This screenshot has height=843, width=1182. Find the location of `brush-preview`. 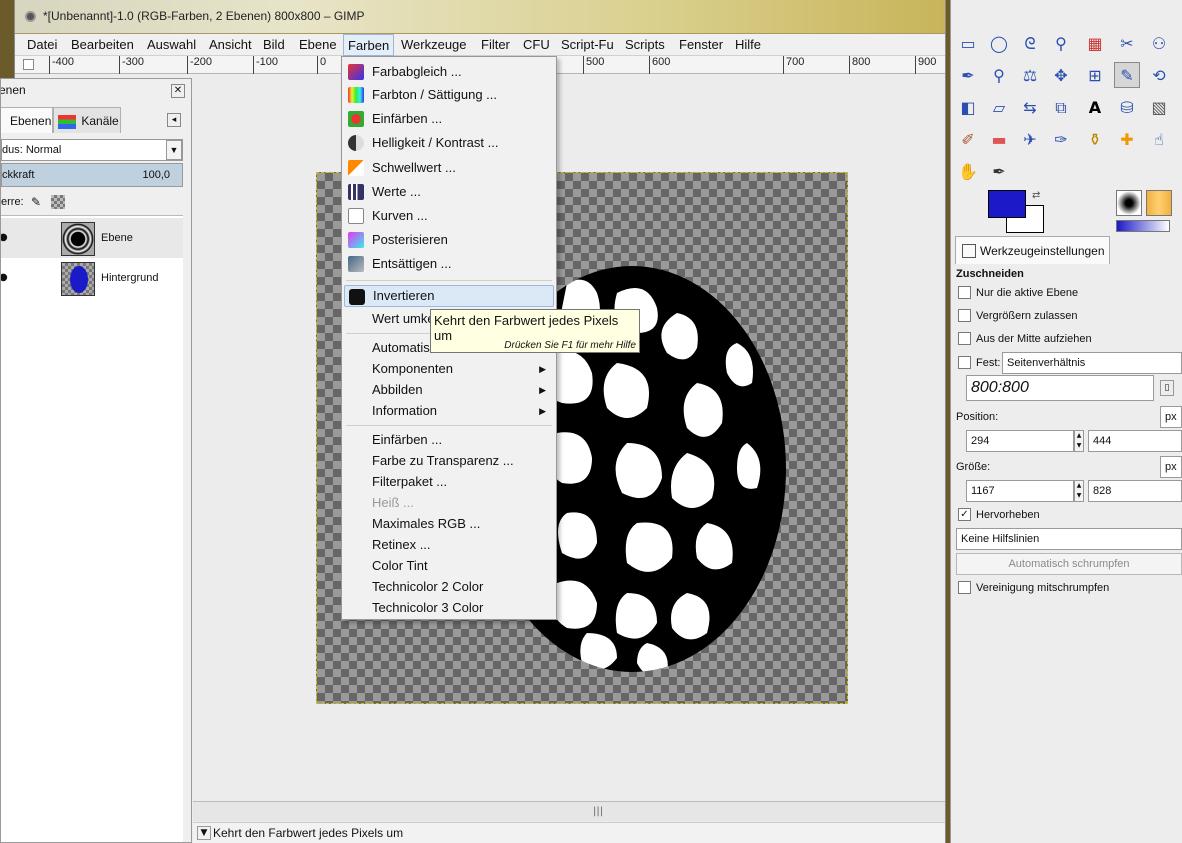

brush-preview is located at coordinates (1129, 203).